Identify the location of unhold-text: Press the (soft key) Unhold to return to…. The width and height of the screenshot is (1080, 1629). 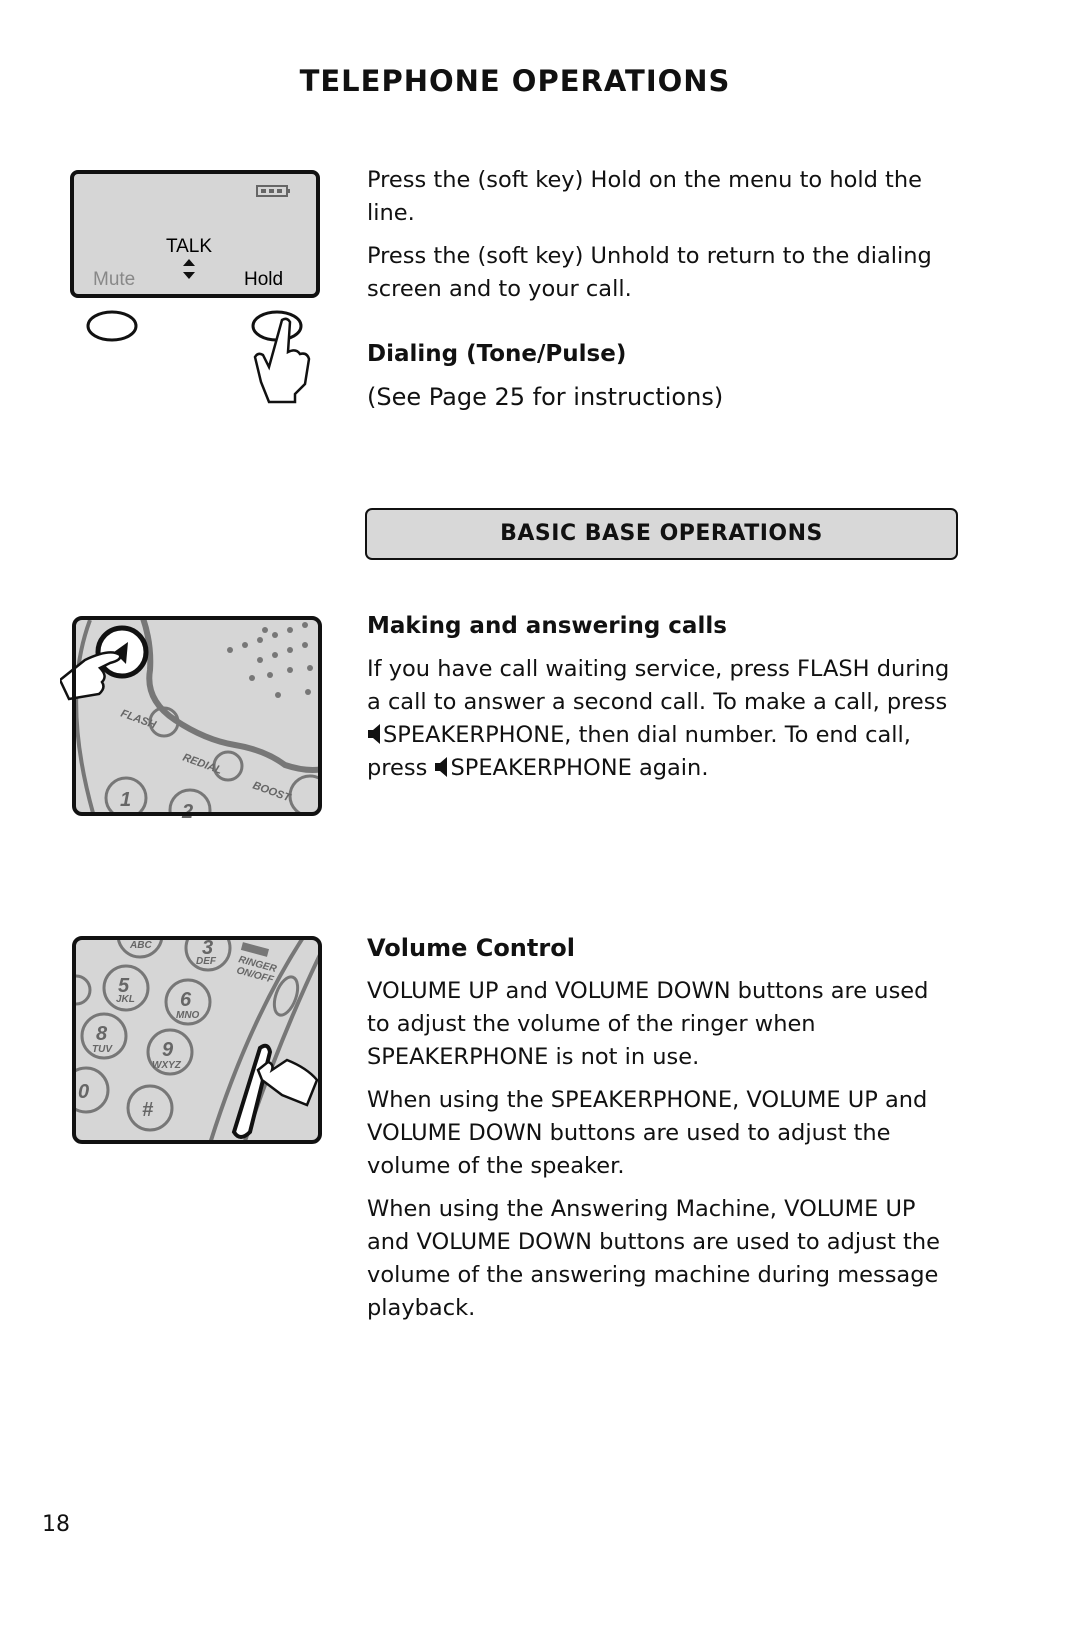
(649, 272).